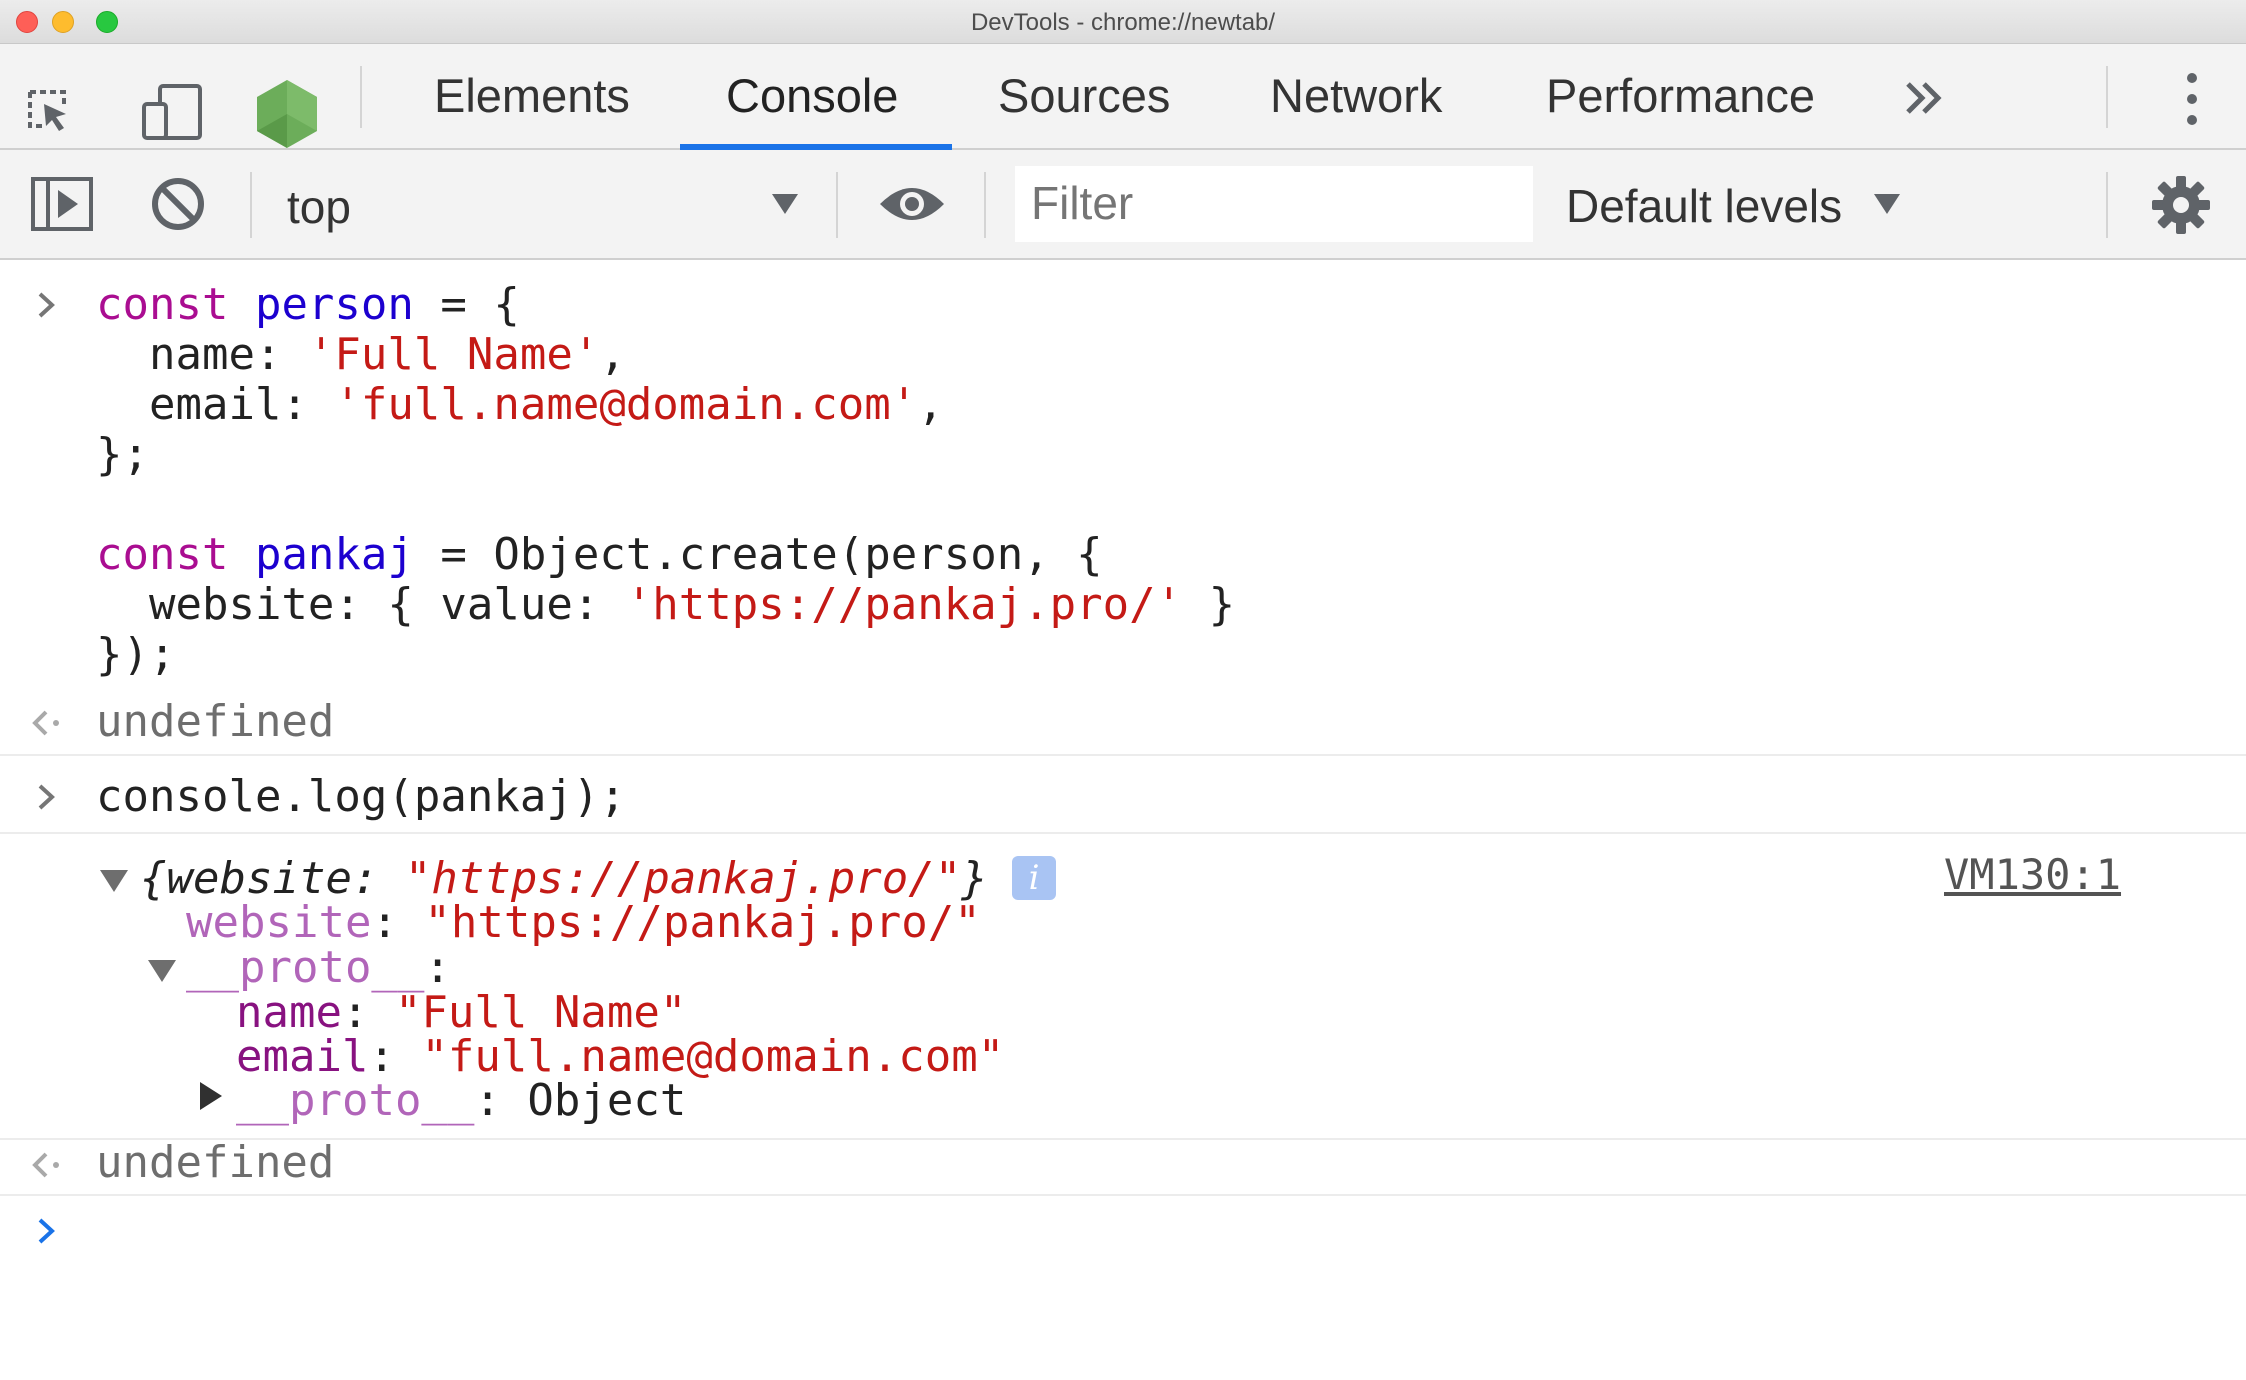 The height and width of the screenshot is (1380, 2246). I want to click on more-tabs-chevron-icon, so click(1924, 98).